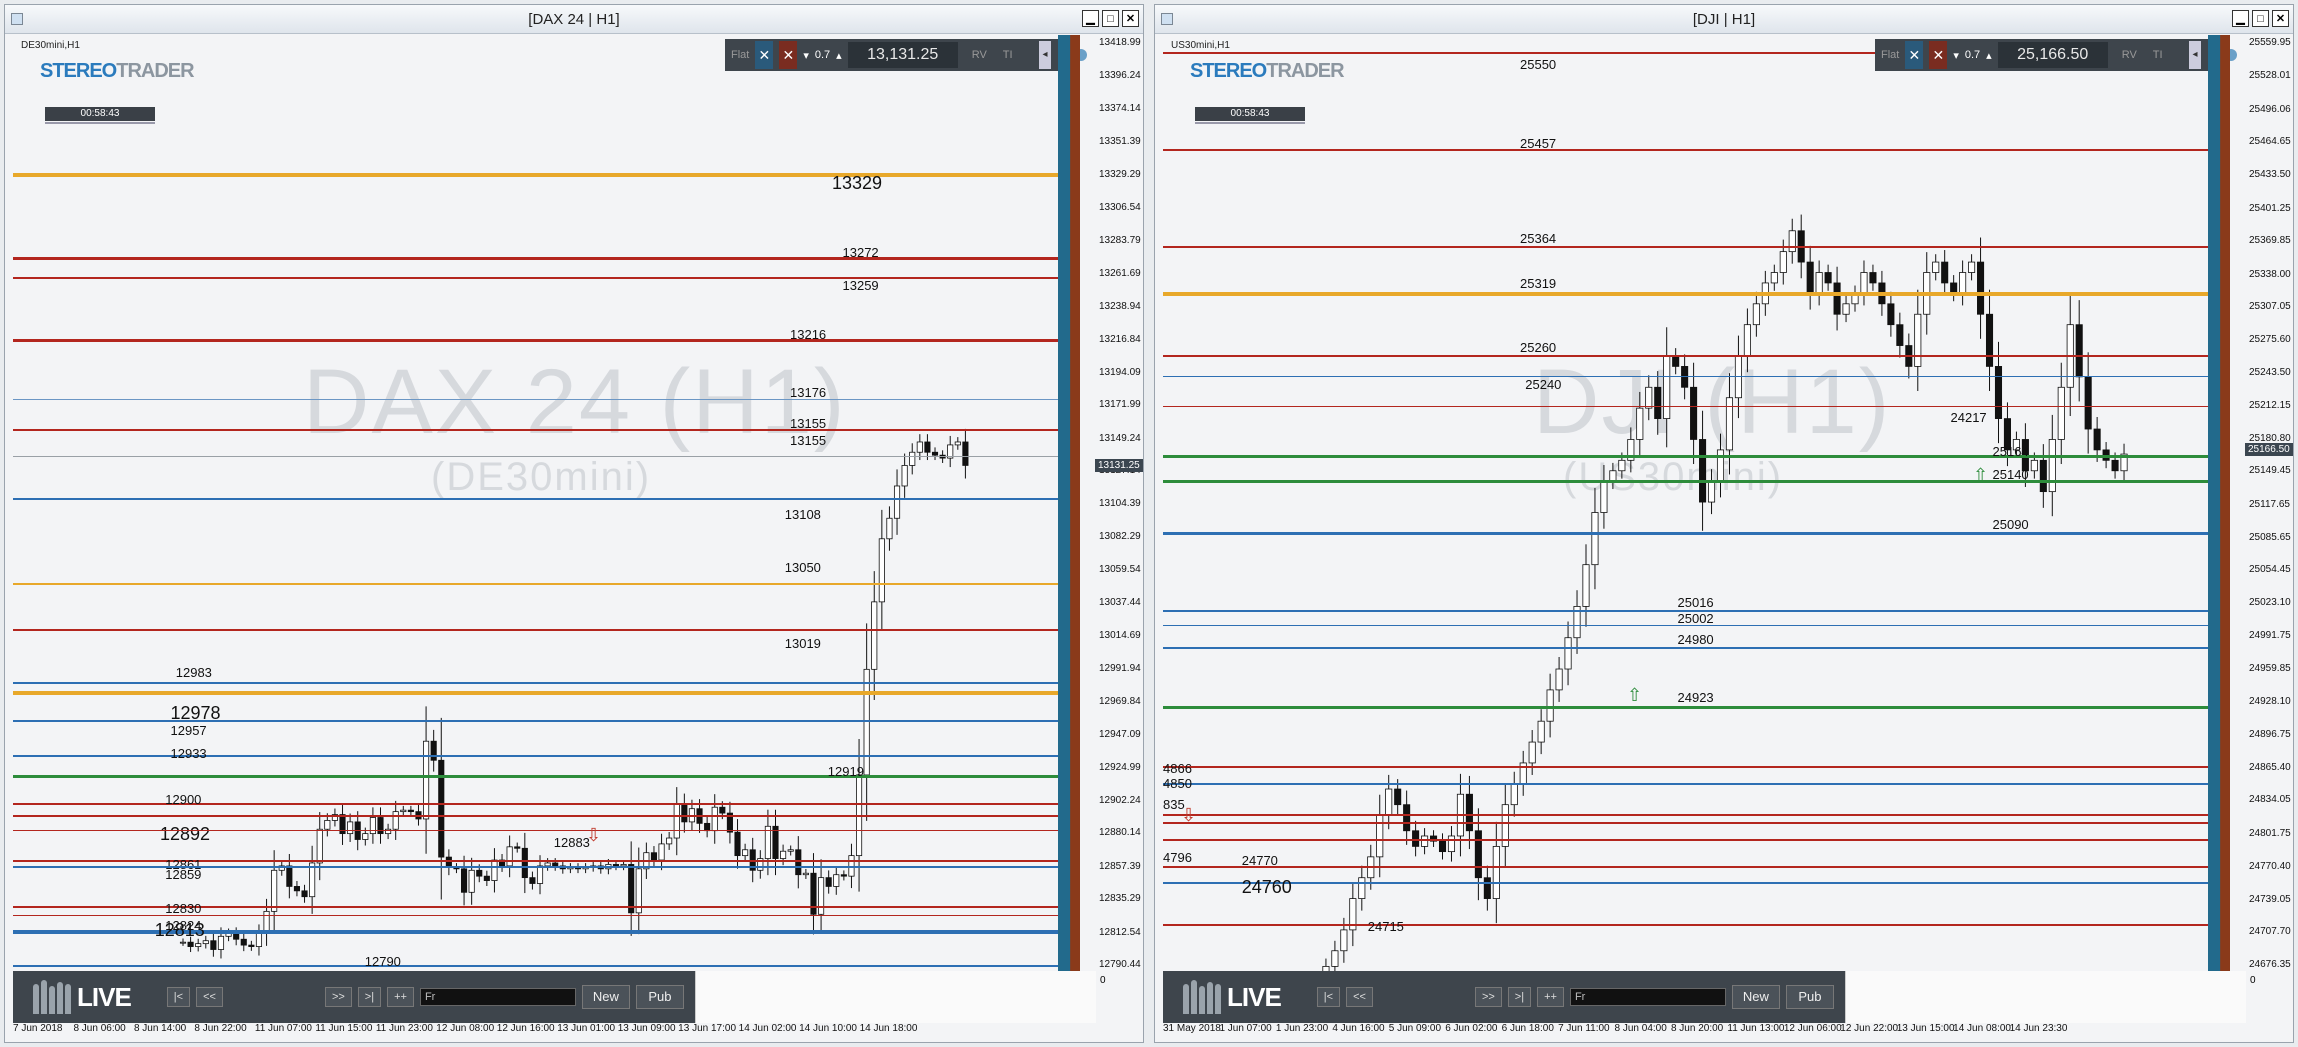  What do you see at coordinates (2270, 669) in the screenshot?
I see `price-axis-tick: 24959.85` at bounding box center [2270, 669].